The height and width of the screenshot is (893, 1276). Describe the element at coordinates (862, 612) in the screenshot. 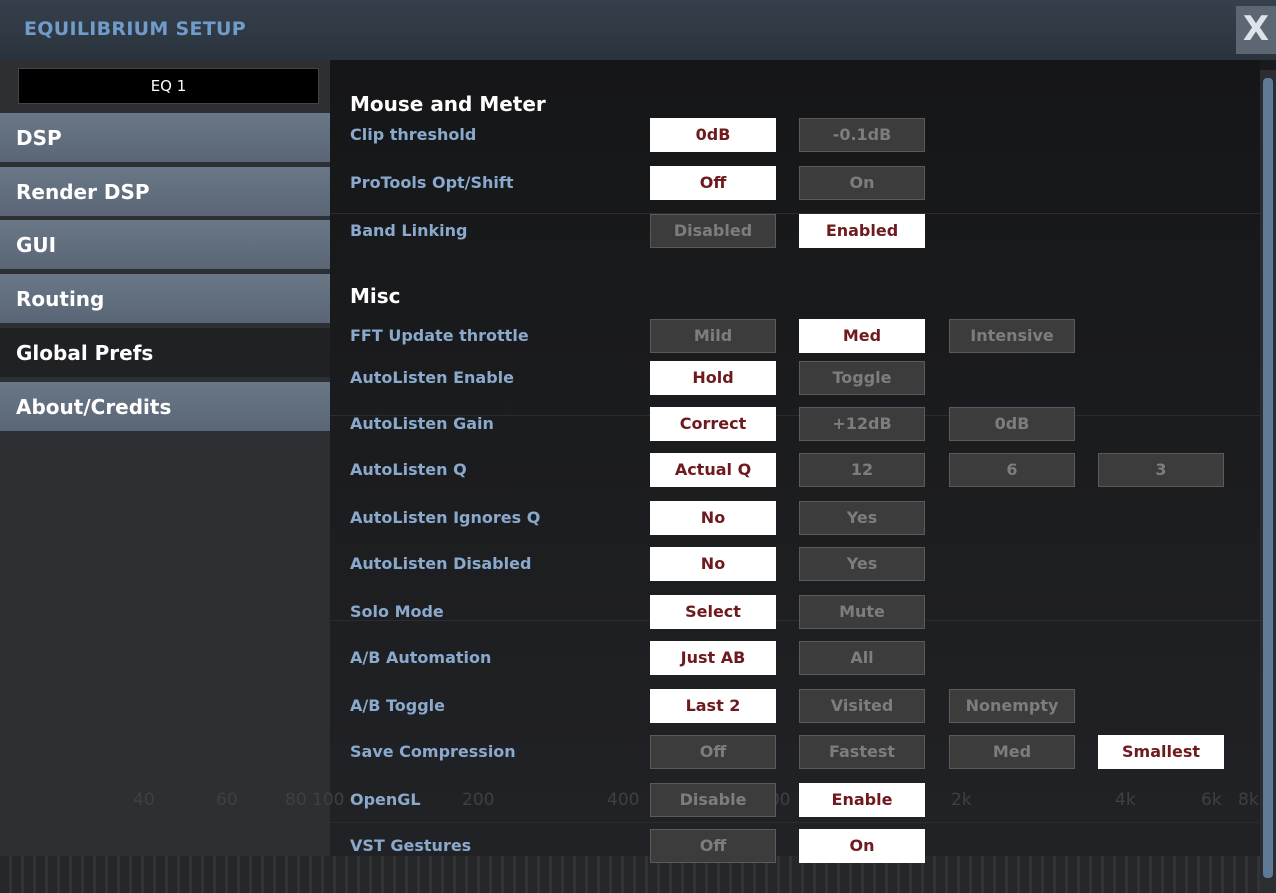

I see `solo-mode-option-button: Mute` at that location.